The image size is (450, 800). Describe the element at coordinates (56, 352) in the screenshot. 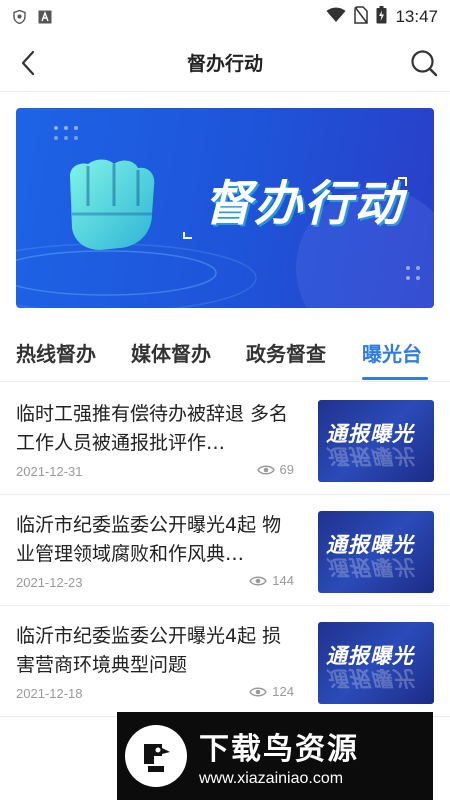

I see `tab-hotline: 热线督办` at that location.